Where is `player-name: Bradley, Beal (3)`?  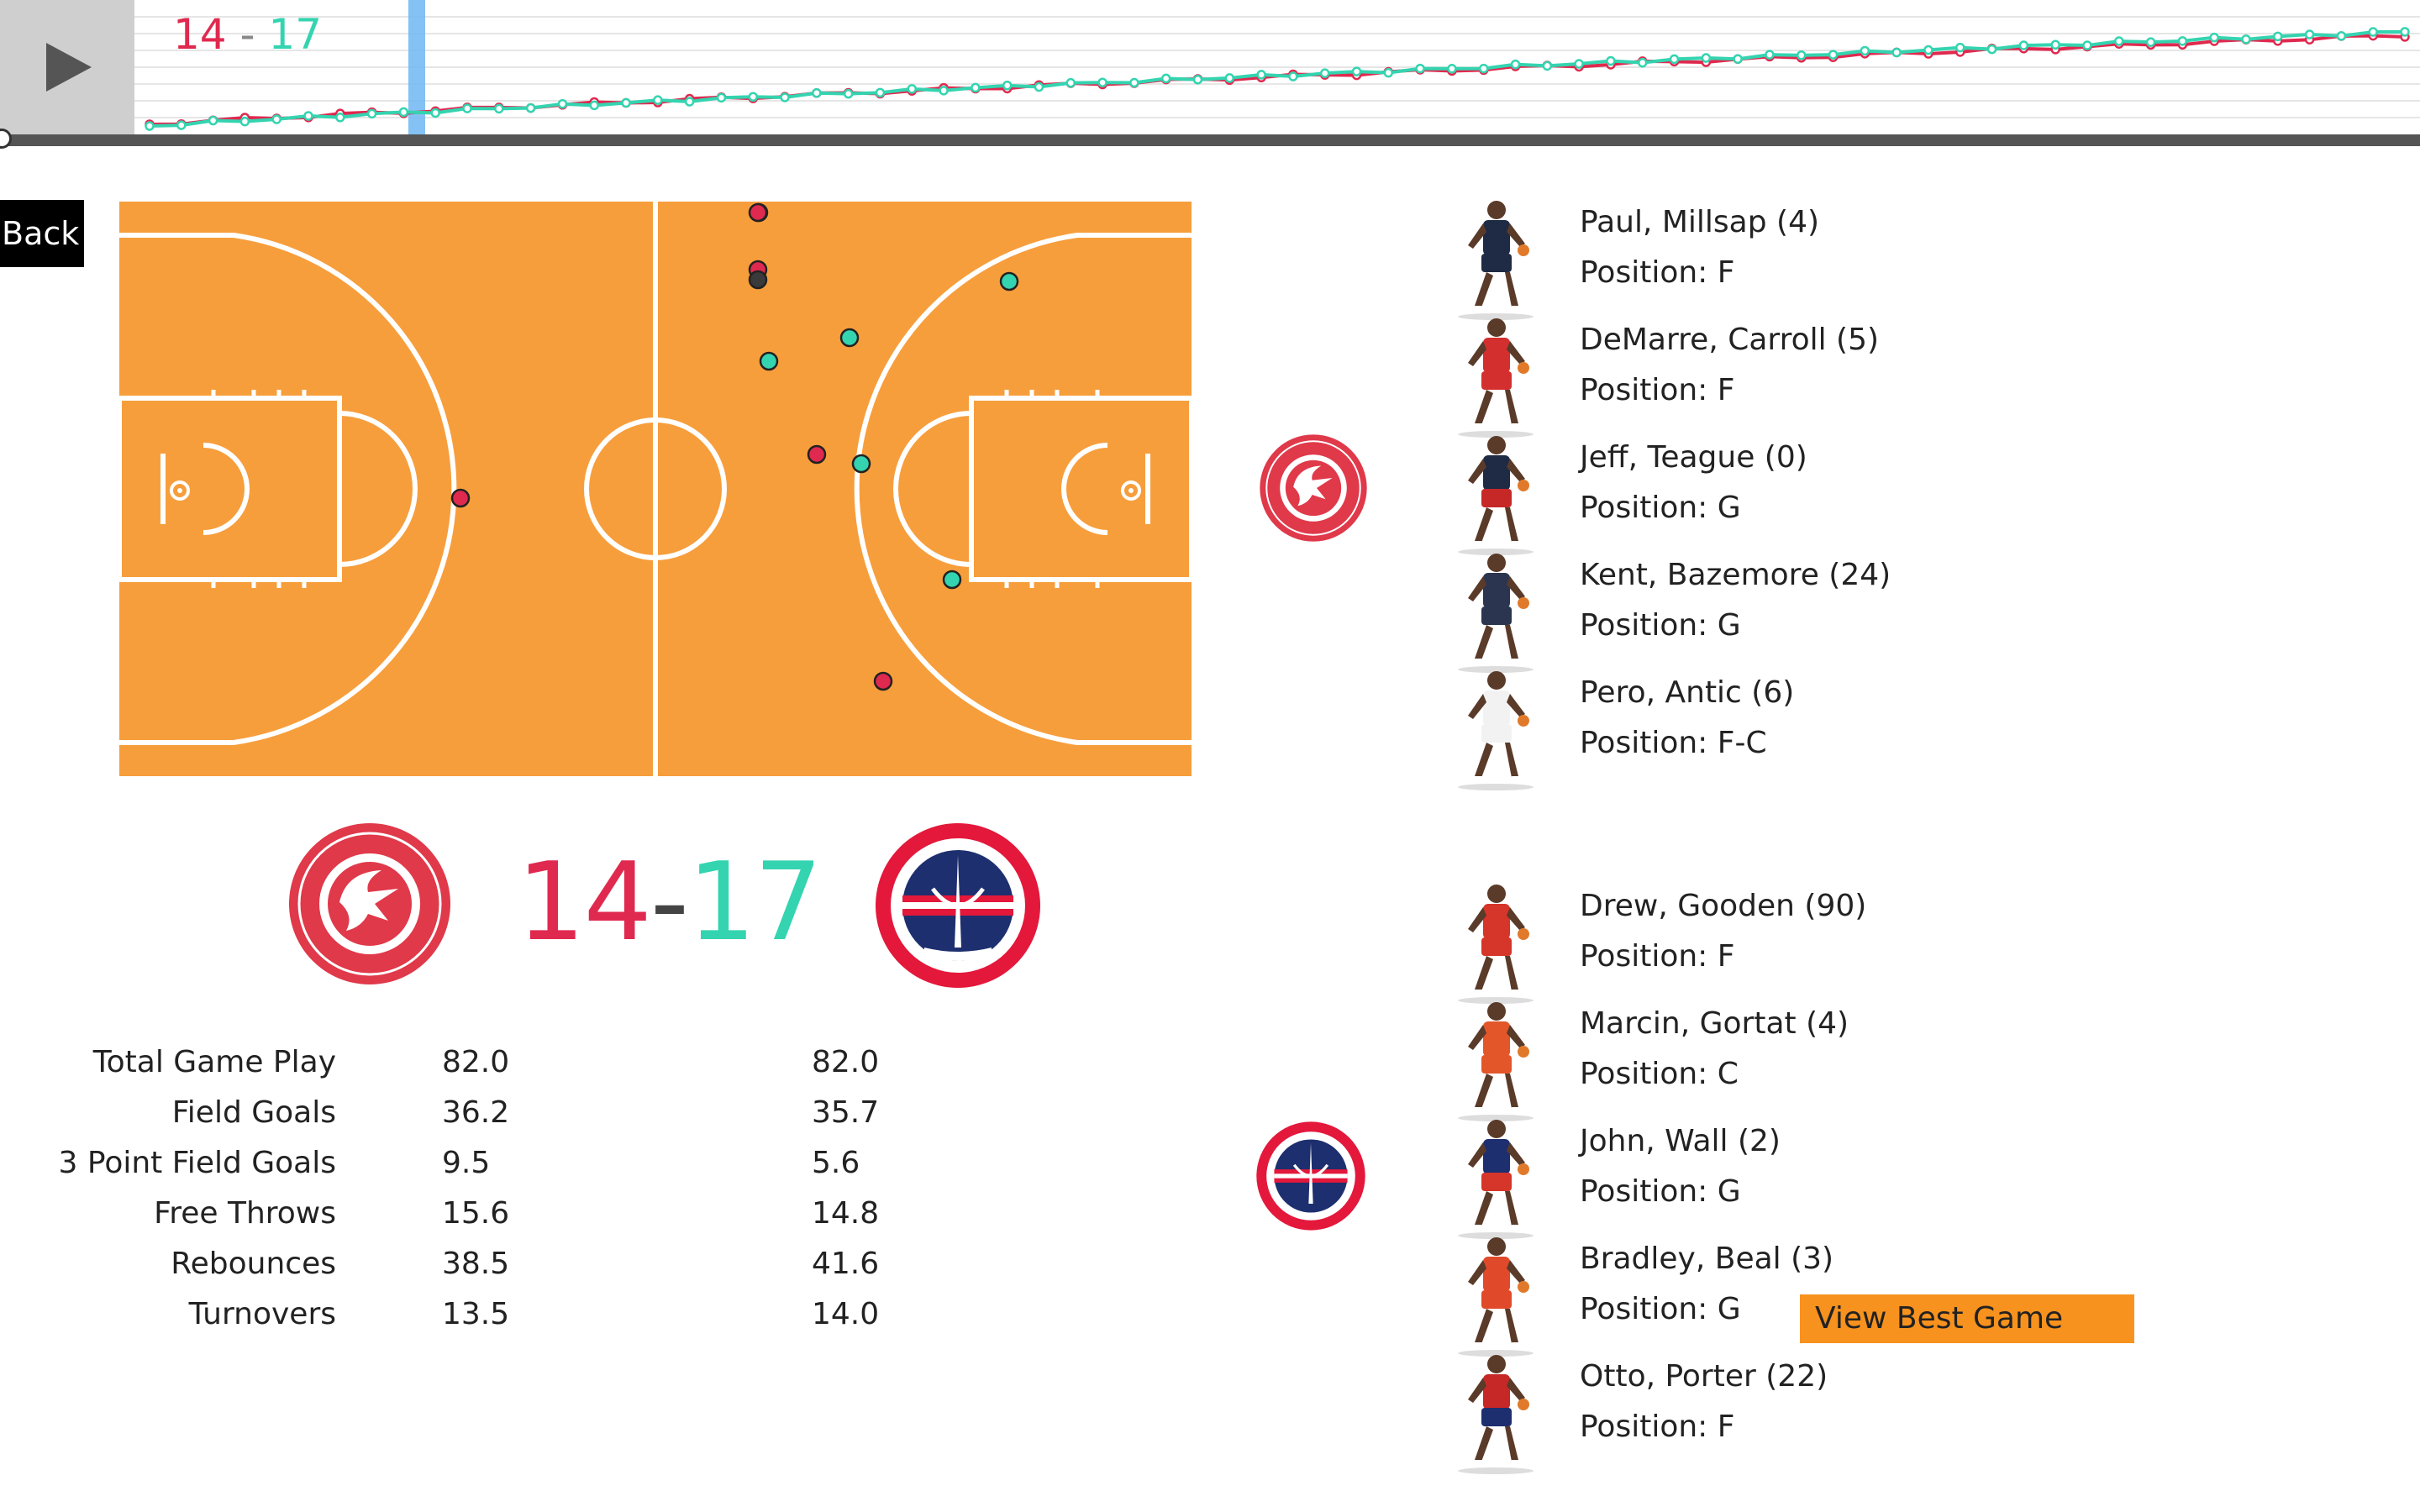 player-name: Bradley, Beal (3) is located at coordinates (1707, 1259).